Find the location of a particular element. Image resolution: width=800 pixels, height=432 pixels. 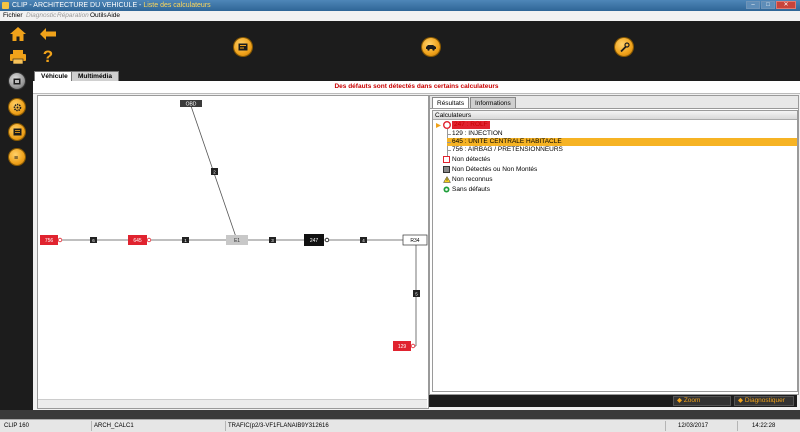

vehicle-ecu-icon is located at coordinates (17, 81).